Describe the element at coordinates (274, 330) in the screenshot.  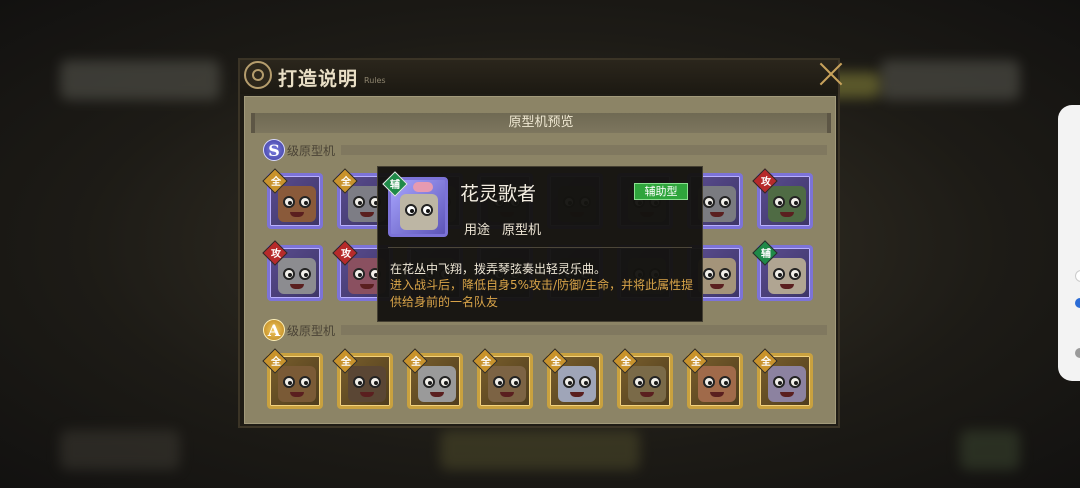
I see `a-tier-badge: A` at that location.